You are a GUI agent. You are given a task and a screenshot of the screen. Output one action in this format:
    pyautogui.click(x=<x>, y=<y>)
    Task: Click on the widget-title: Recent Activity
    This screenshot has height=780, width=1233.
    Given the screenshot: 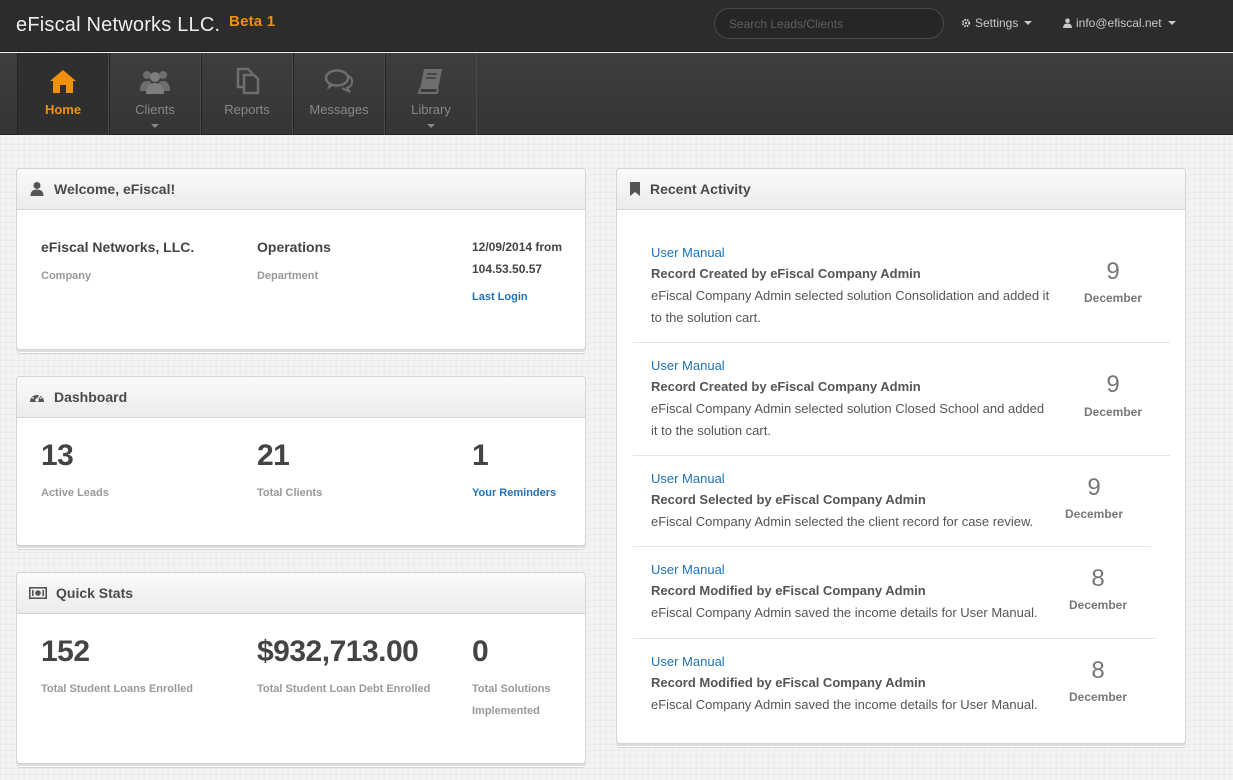 What is the action you would take?
    pyautogui.click(x=700, y=189)
    